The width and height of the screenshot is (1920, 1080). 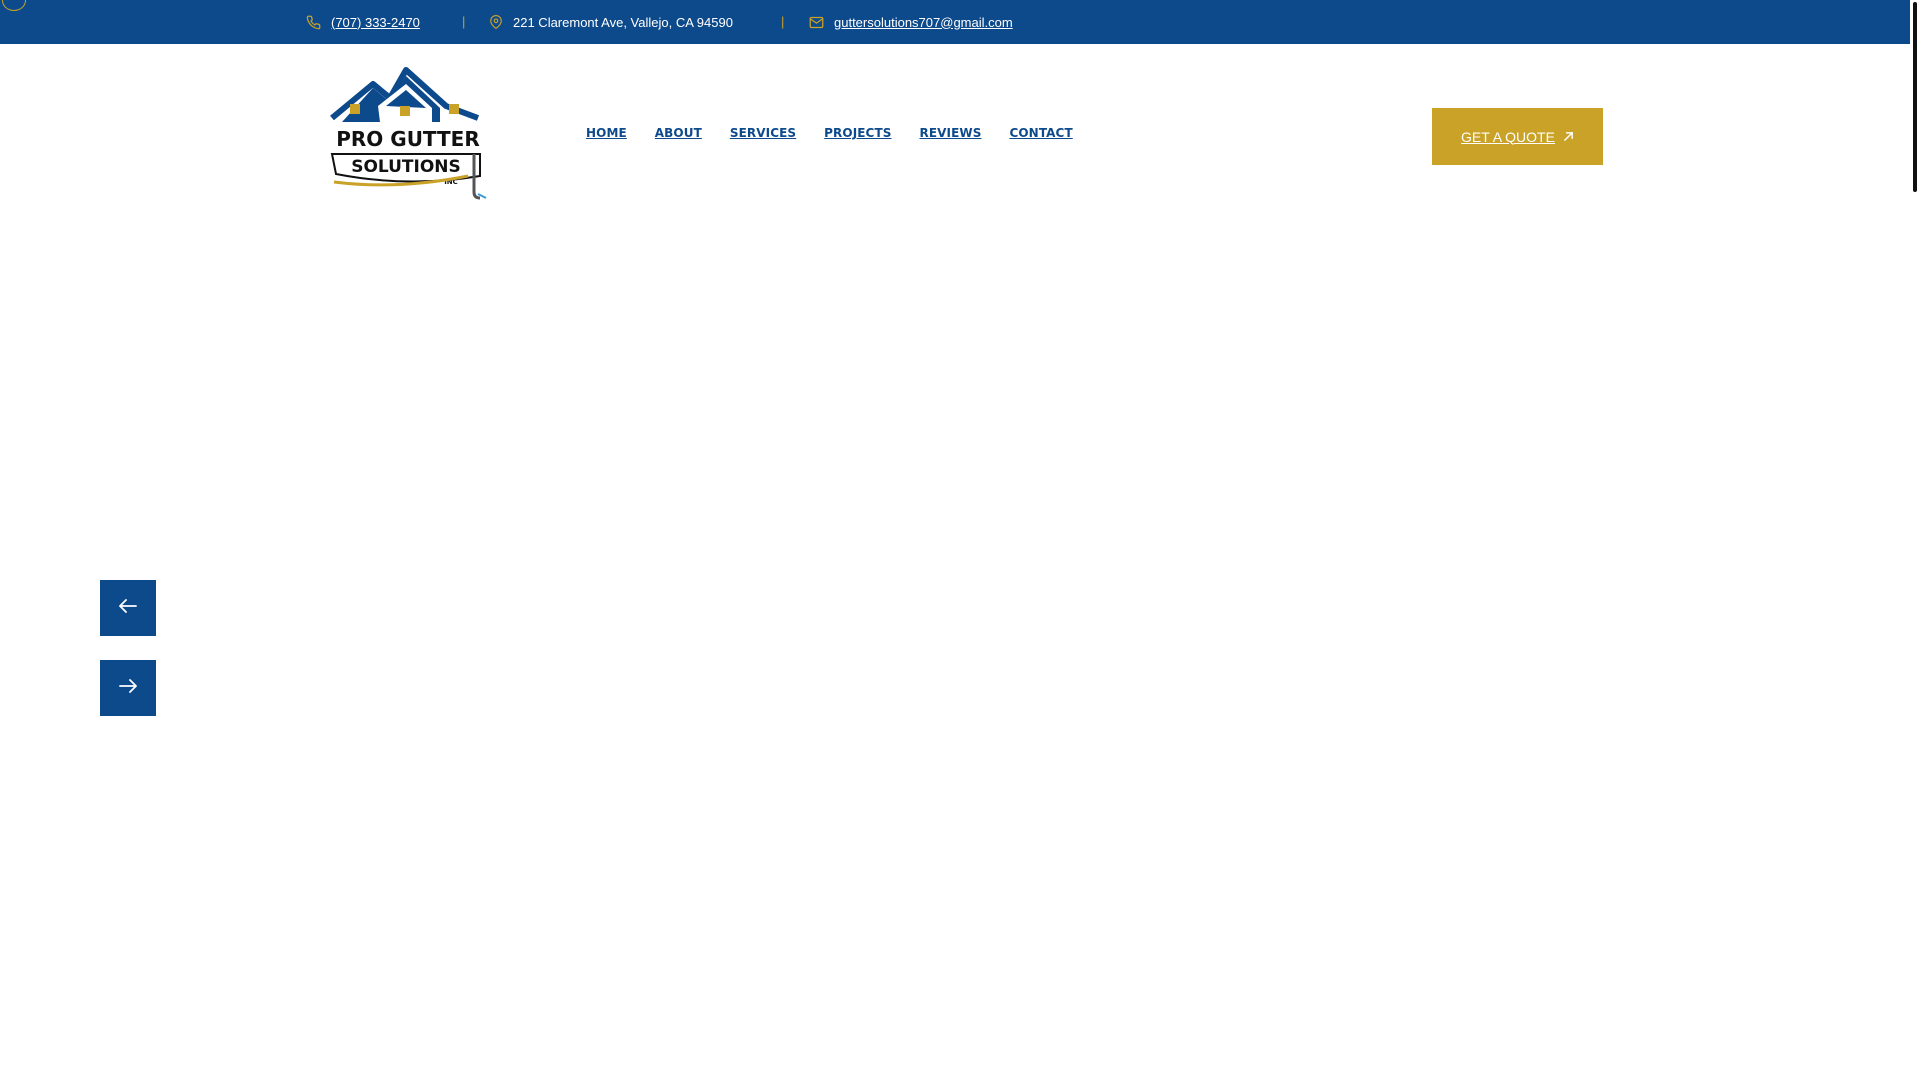 What do you see at coordinates (816, 22) in the screenshot?
I see `mail-icon` at bounding box center [816, 22].